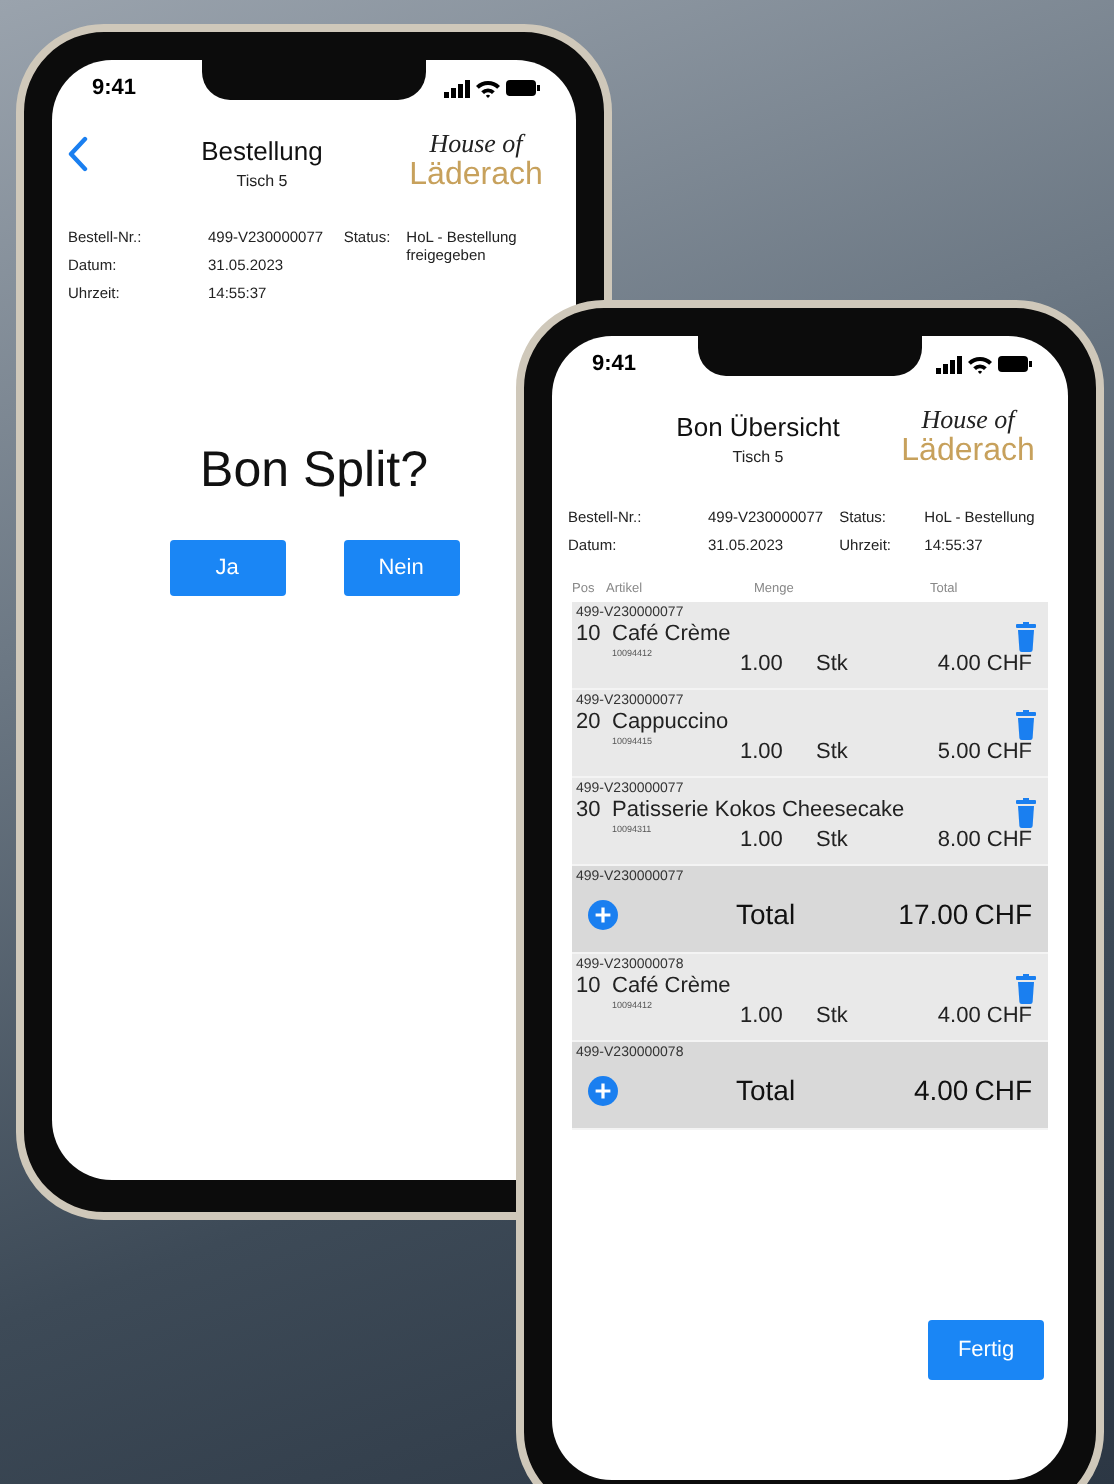  Describe the element at coordinates (984, 752) in the screenshot. I see `line-total: 5.00 CHF` at that location.